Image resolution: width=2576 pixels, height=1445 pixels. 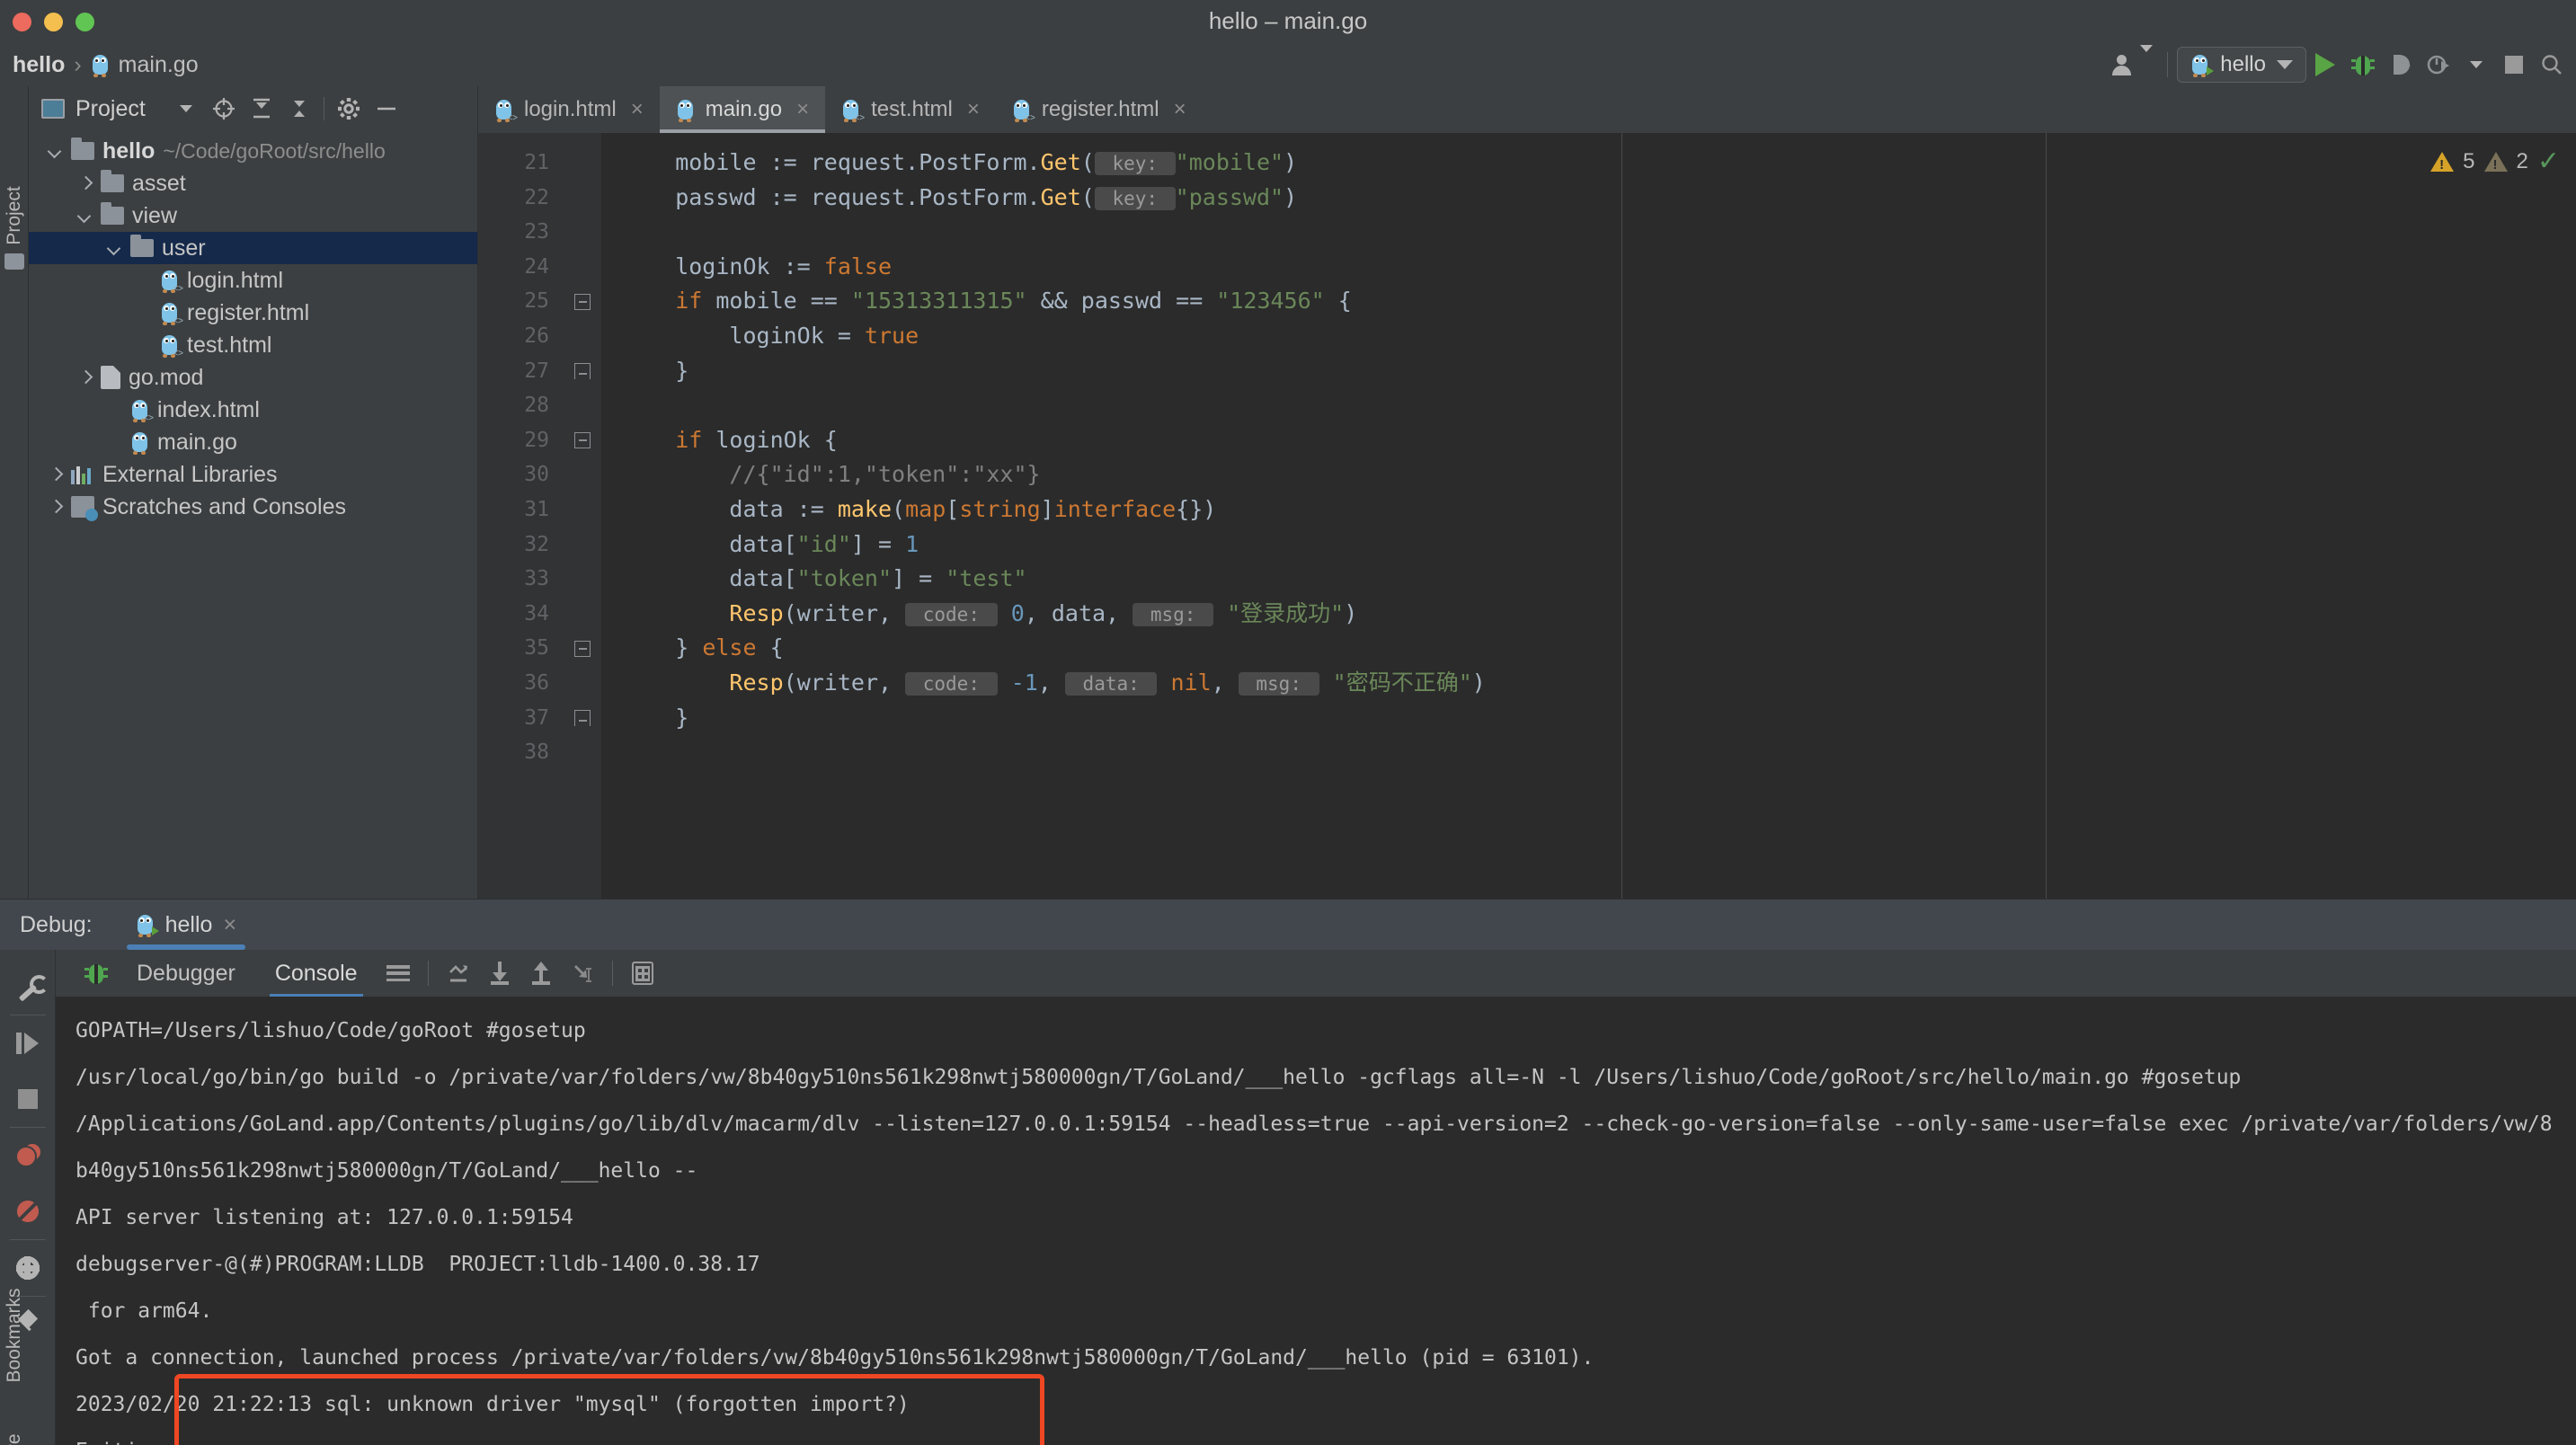 What do you see at coordinates (2401, 64) in the screenshot?
I see `run-with-coverage-button` at bounding box center [2401, 64].